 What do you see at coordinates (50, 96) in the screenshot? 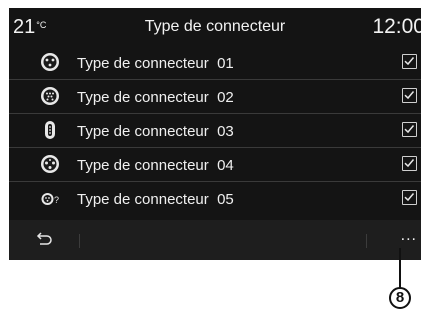
I see `connector-type-02-icon` at bounding box center [50, 96].